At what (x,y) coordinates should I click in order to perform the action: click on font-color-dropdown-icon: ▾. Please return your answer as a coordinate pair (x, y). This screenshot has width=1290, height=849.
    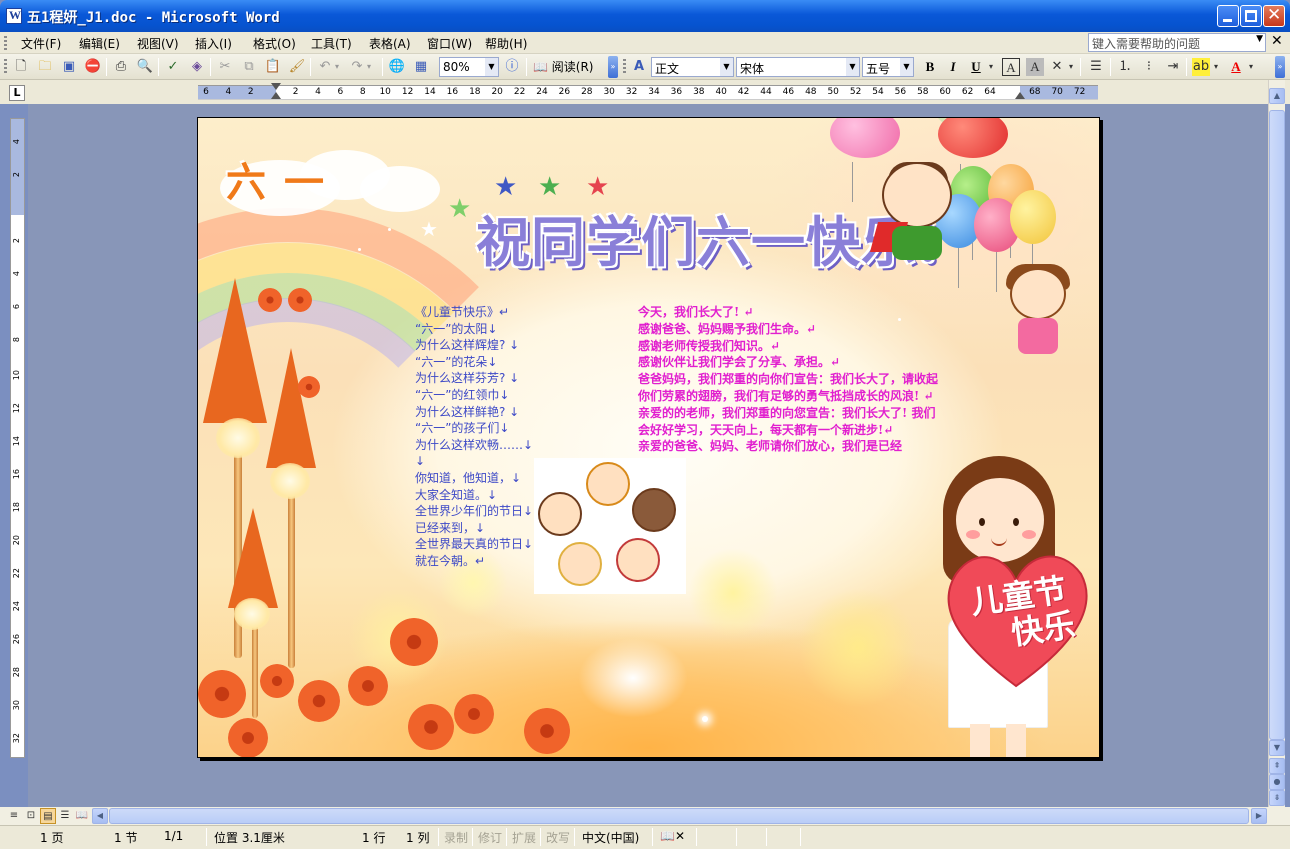
    Looking at the image, I should click on (1251, 67).